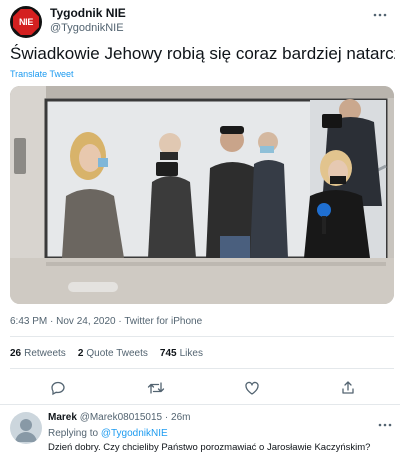 The width and height of the screenshot is (400, 459). I want to click on translate-tweet-link: Translate Tweet, so click(42, 74).